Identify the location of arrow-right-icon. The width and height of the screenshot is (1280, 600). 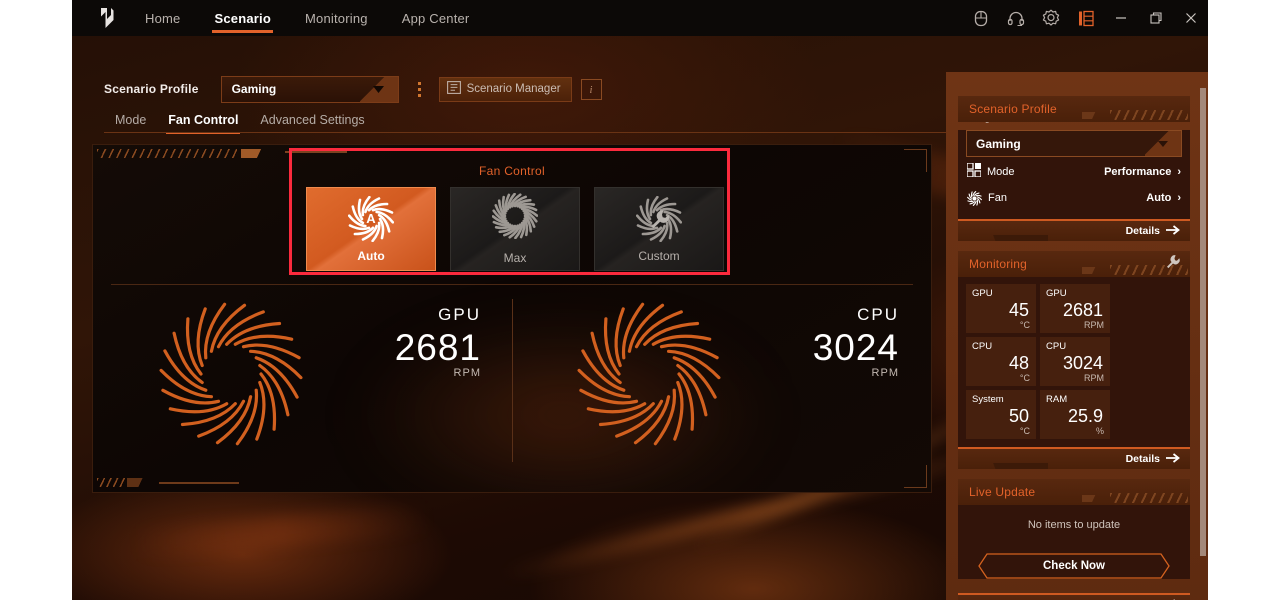
(1173, 459).